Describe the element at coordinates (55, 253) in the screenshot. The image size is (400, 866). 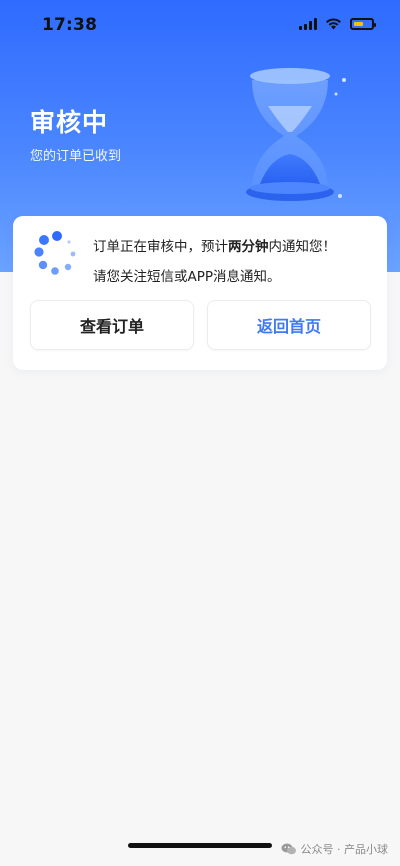
I see `loading-spinner-icon` at that location.